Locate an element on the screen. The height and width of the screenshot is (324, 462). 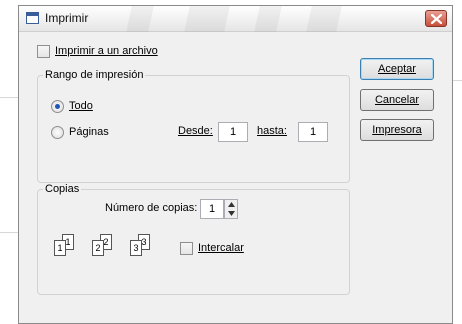
accept-button: Aceptar is located at coordinates (397, 69).